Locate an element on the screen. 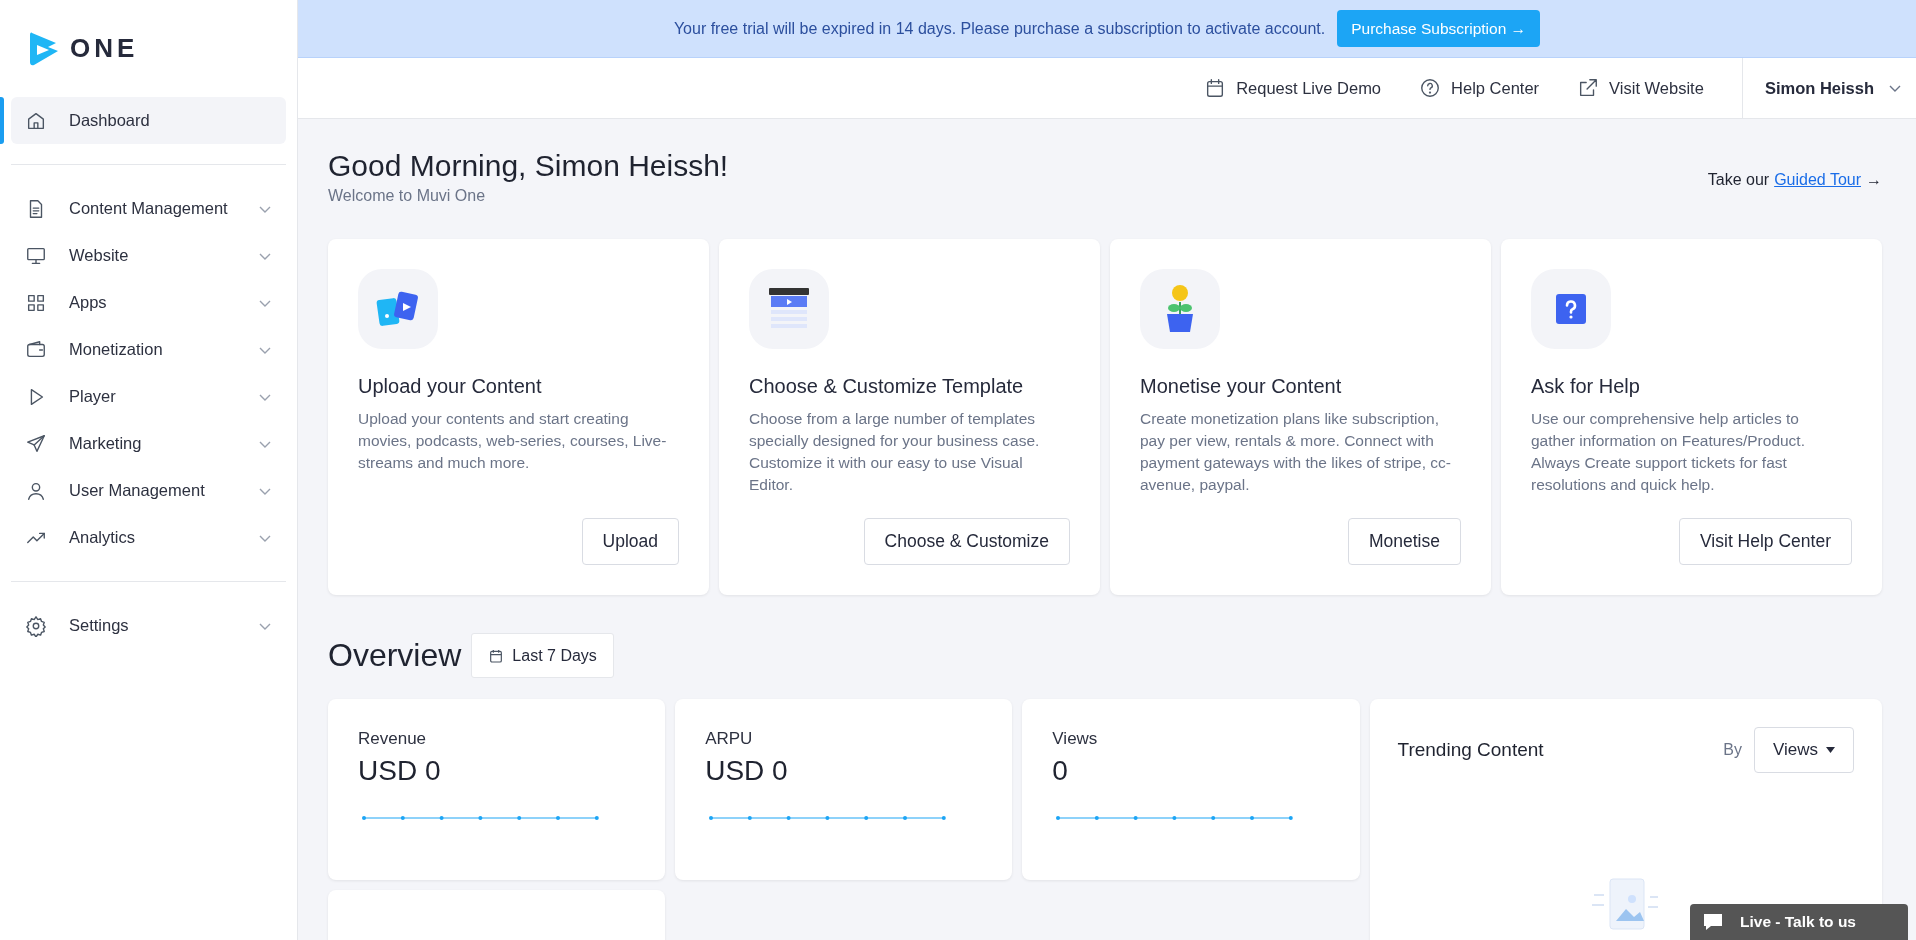 The image size is (1916, 940). card-title: Upload your Content is located at coordinates (450, 386).